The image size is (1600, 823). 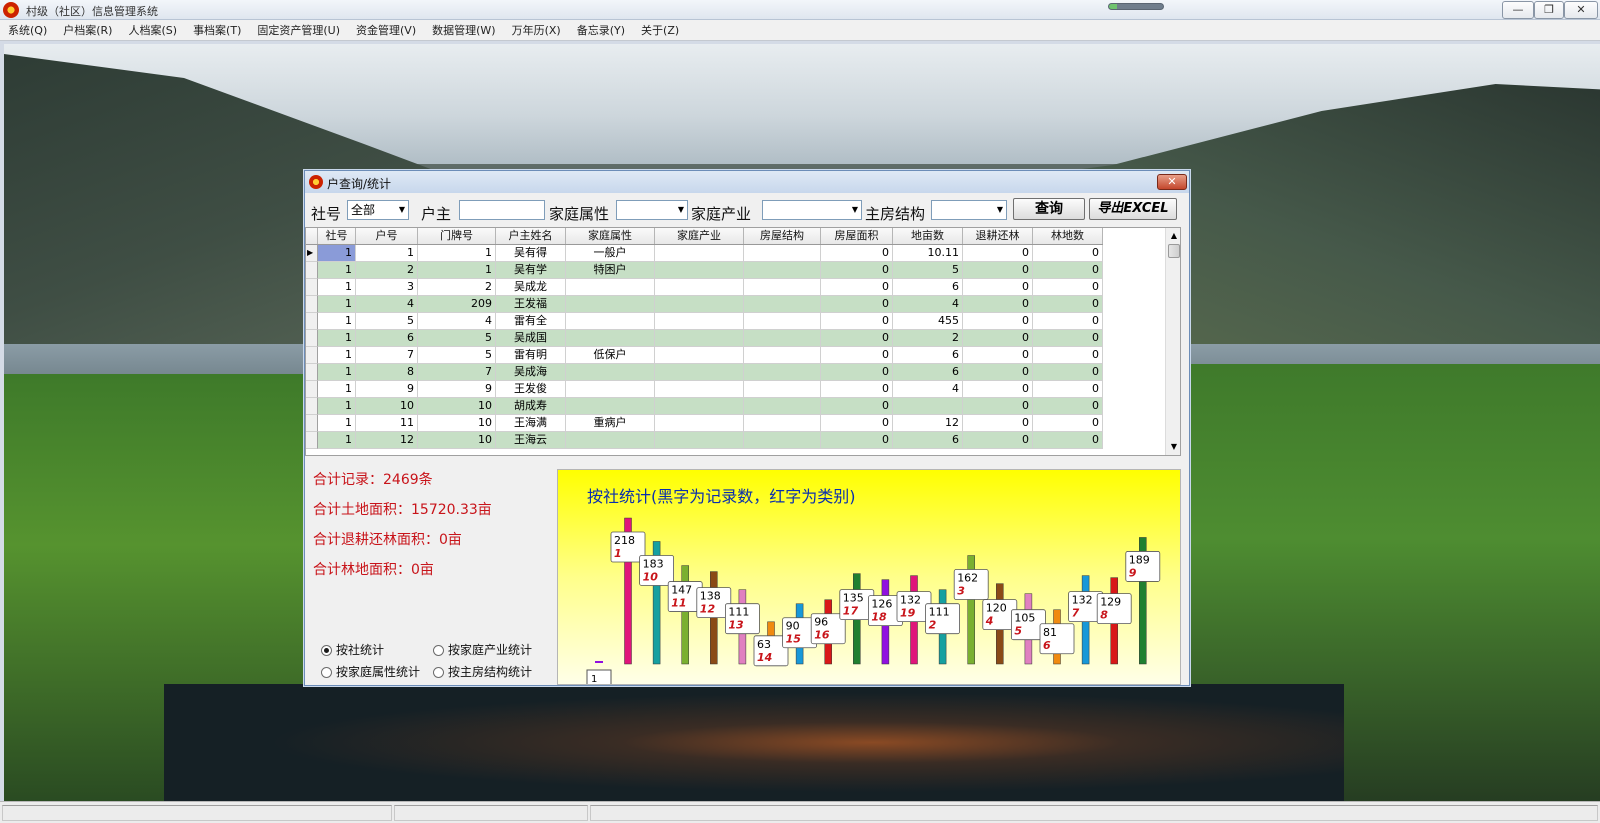 What do you see at coordinates (652, 210) in the screenshot?
I see `family-attr-select: ▼` at bounding box center [652, 210].